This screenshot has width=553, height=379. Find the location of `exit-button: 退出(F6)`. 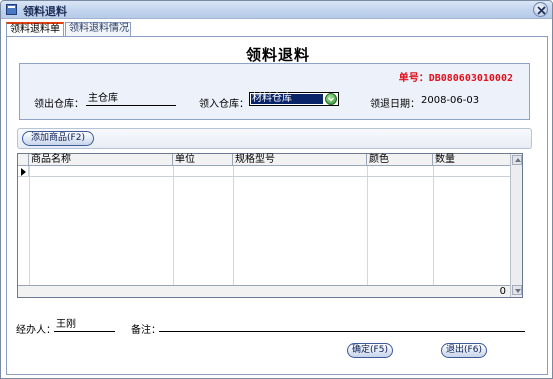

exit-button: 退出(F6) is located at coordinates (464, 350).